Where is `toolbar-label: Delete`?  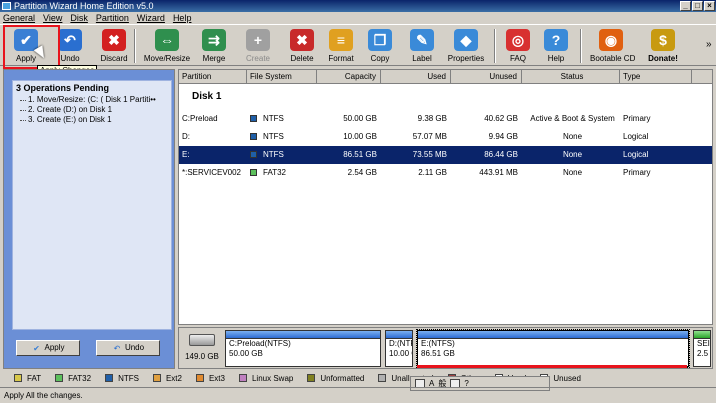 toolbar-label: Delete is located at coordinates (302, 58).